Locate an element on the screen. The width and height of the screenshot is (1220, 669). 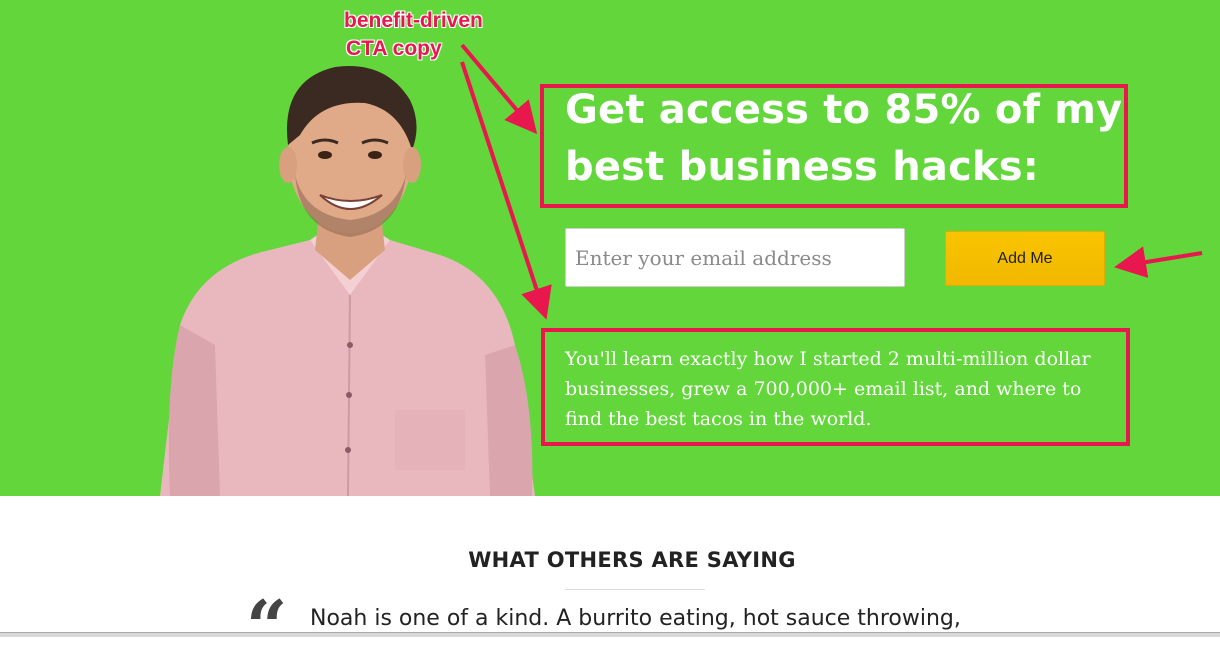
heading-divider is located at coordinates (635, 589).